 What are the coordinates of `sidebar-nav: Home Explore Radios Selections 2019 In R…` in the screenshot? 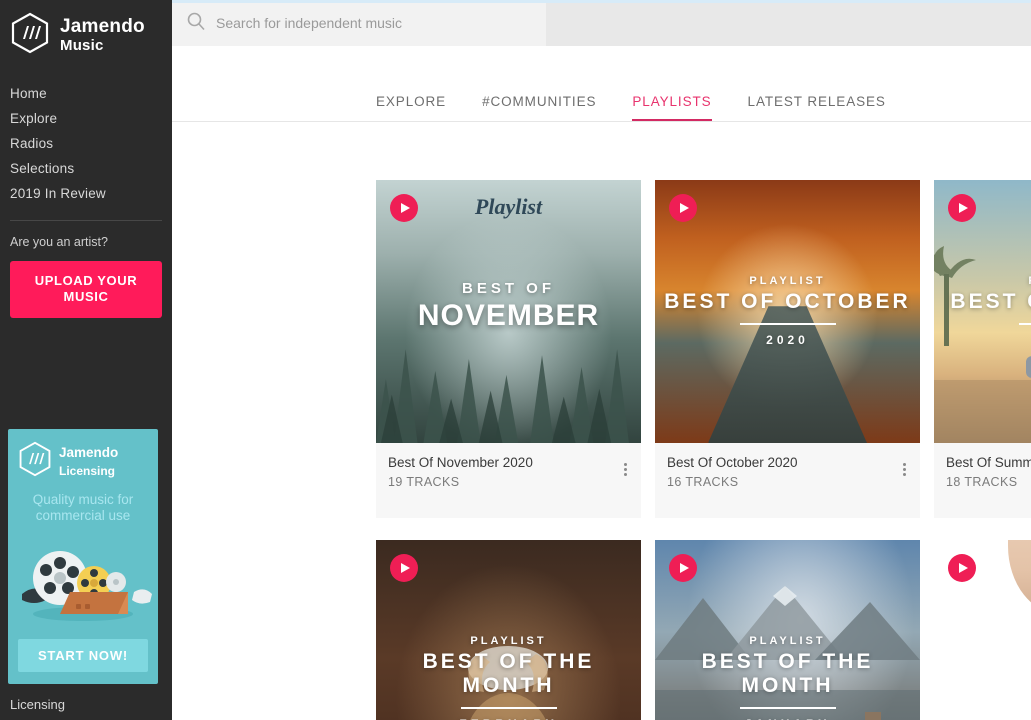 It's located at (86, 143).